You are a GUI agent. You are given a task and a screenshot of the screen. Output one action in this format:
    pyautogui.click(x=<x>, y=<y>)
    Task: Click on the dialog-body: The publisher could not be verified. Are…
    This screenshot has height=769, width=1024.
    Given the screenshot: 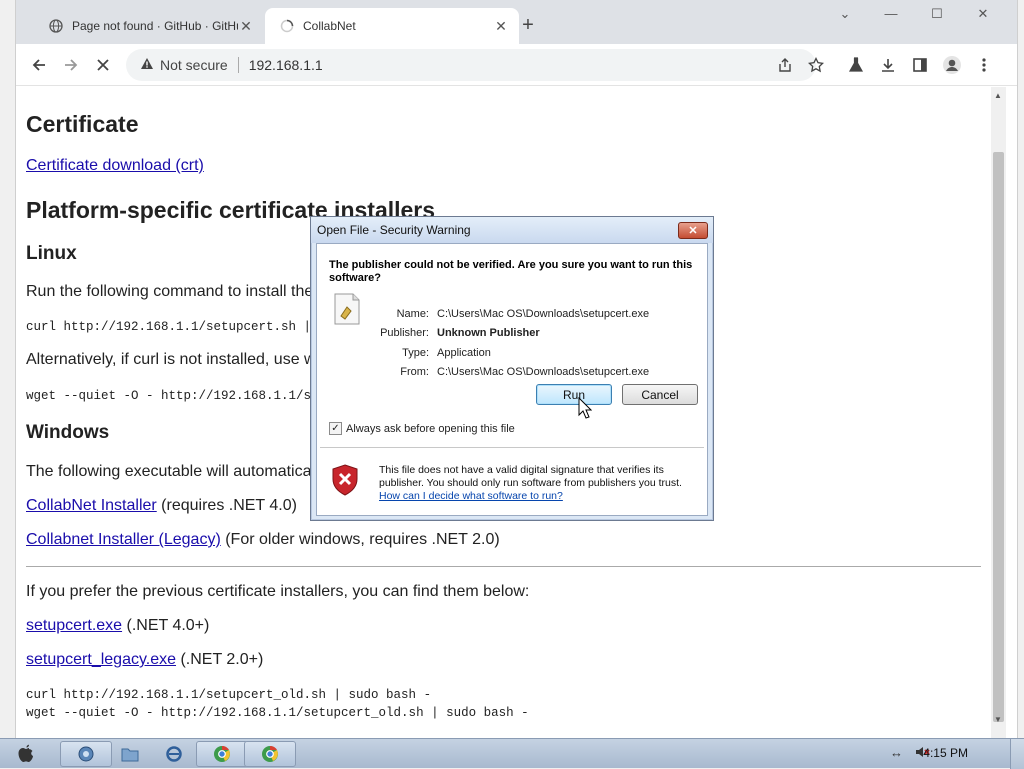 What is the action you would take?
    pyautogui.click(x=512, y=379)
    